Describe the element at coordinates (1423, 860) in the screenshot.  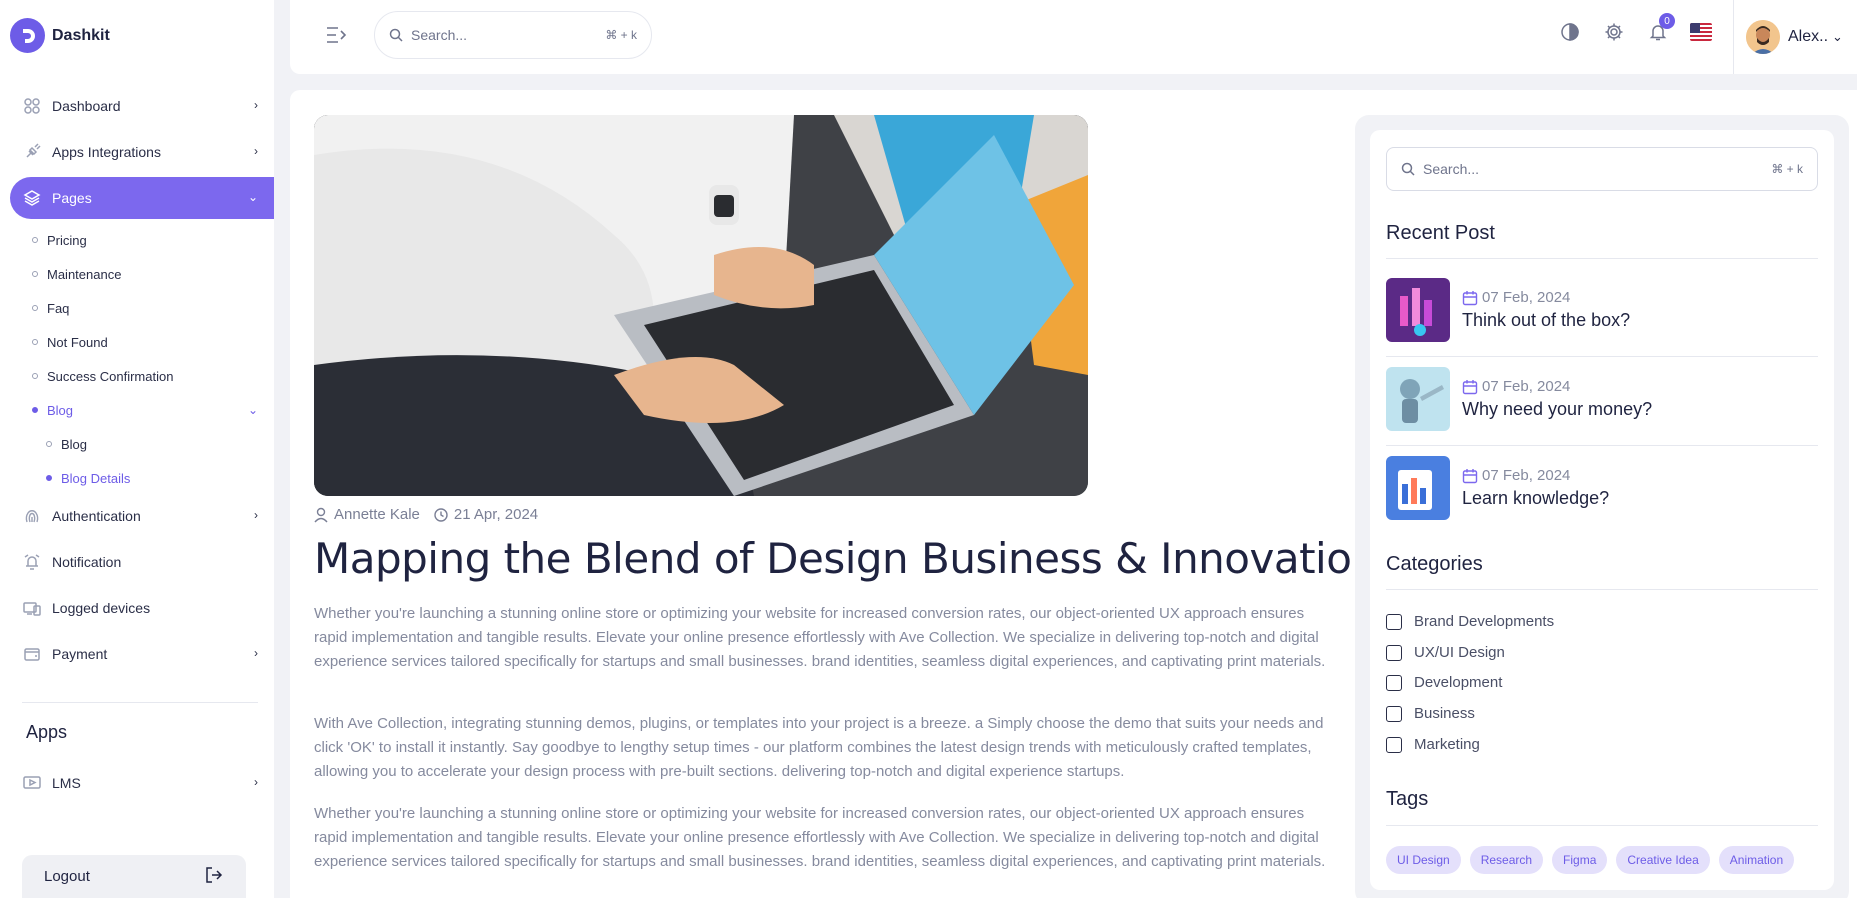
I see `tag-chip: UI Design` at that location.